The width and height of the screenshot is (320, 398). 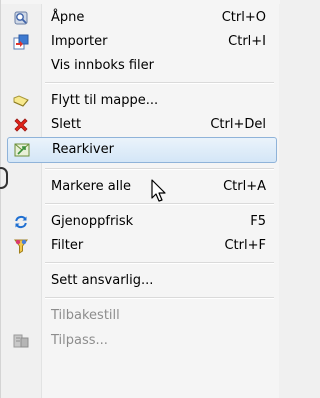 I want to click on window-edge-handle, so click(x=4, y=178).